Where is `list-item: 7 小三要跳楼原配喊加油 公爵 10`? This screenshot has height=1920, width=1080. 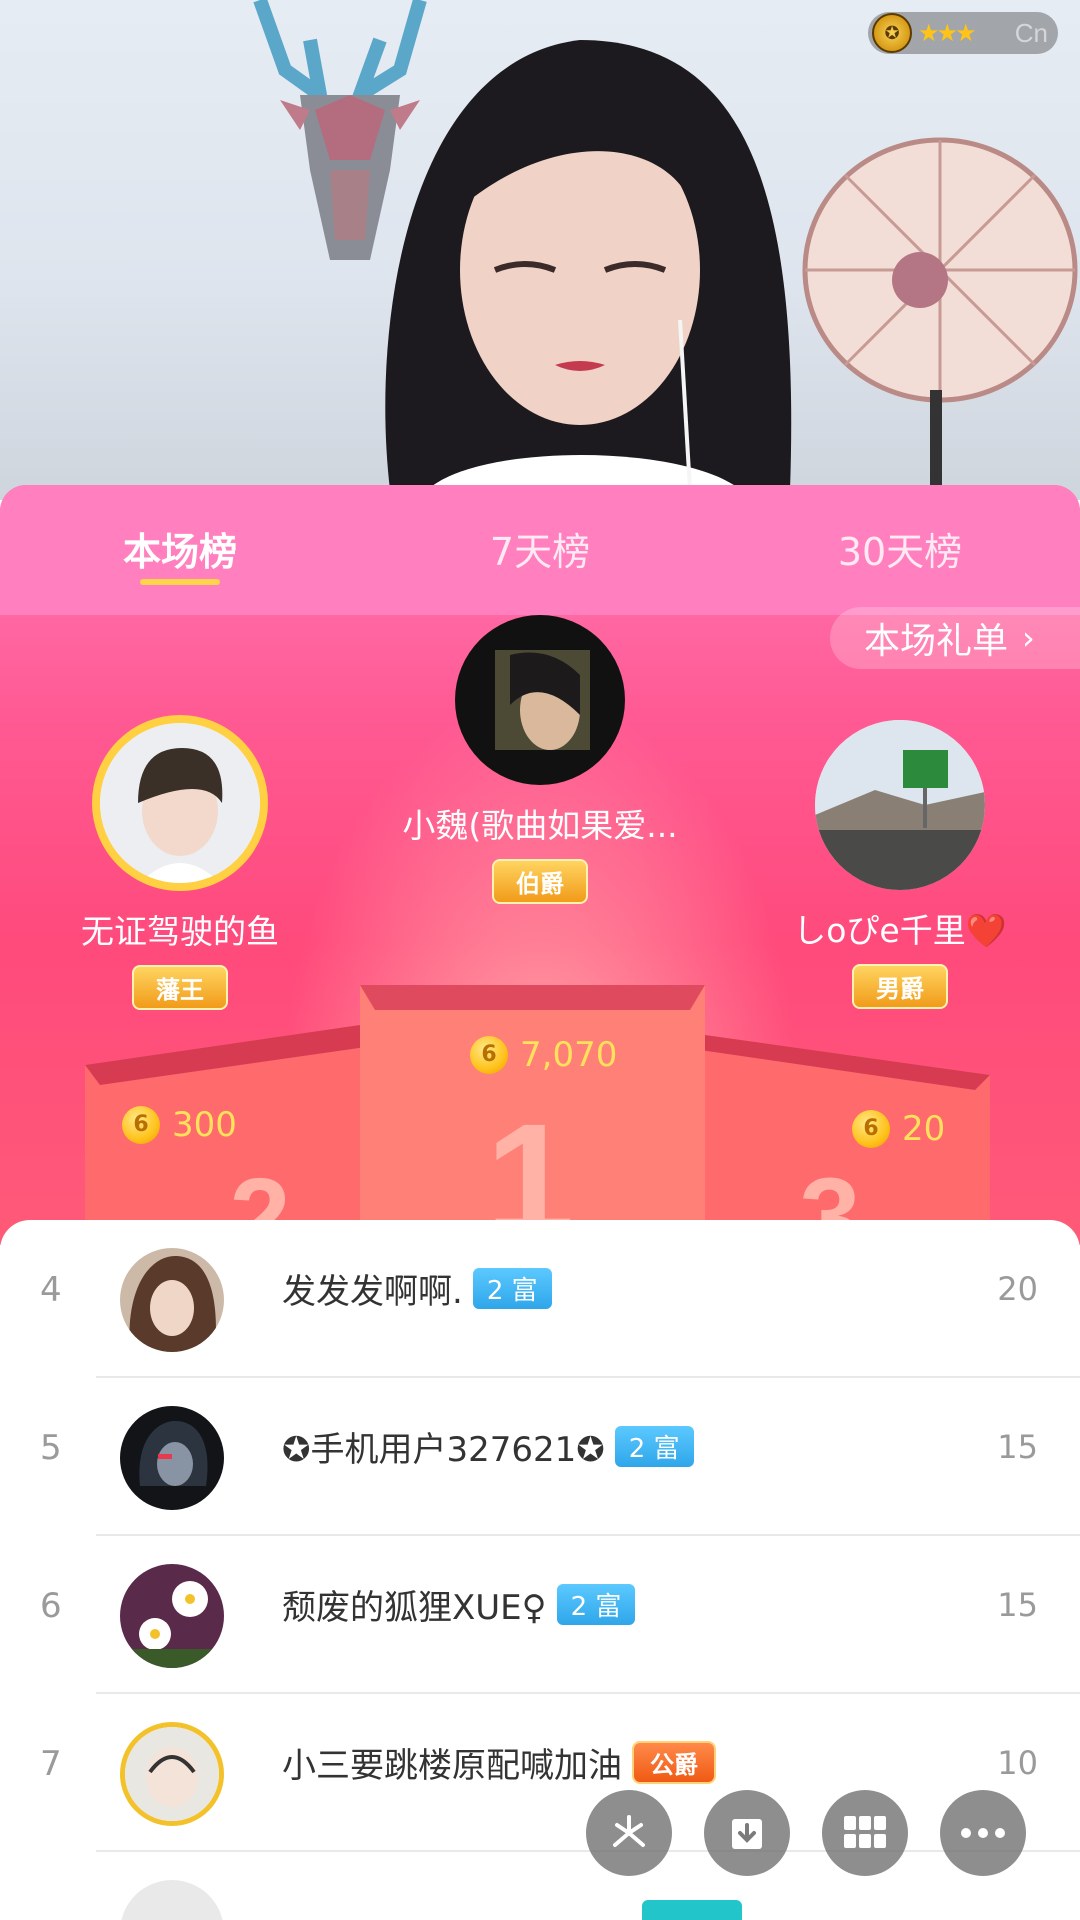 list-item: 7 小三要跳楼原配喊加油 公爵 10 is located at coordinates (540, 1773).